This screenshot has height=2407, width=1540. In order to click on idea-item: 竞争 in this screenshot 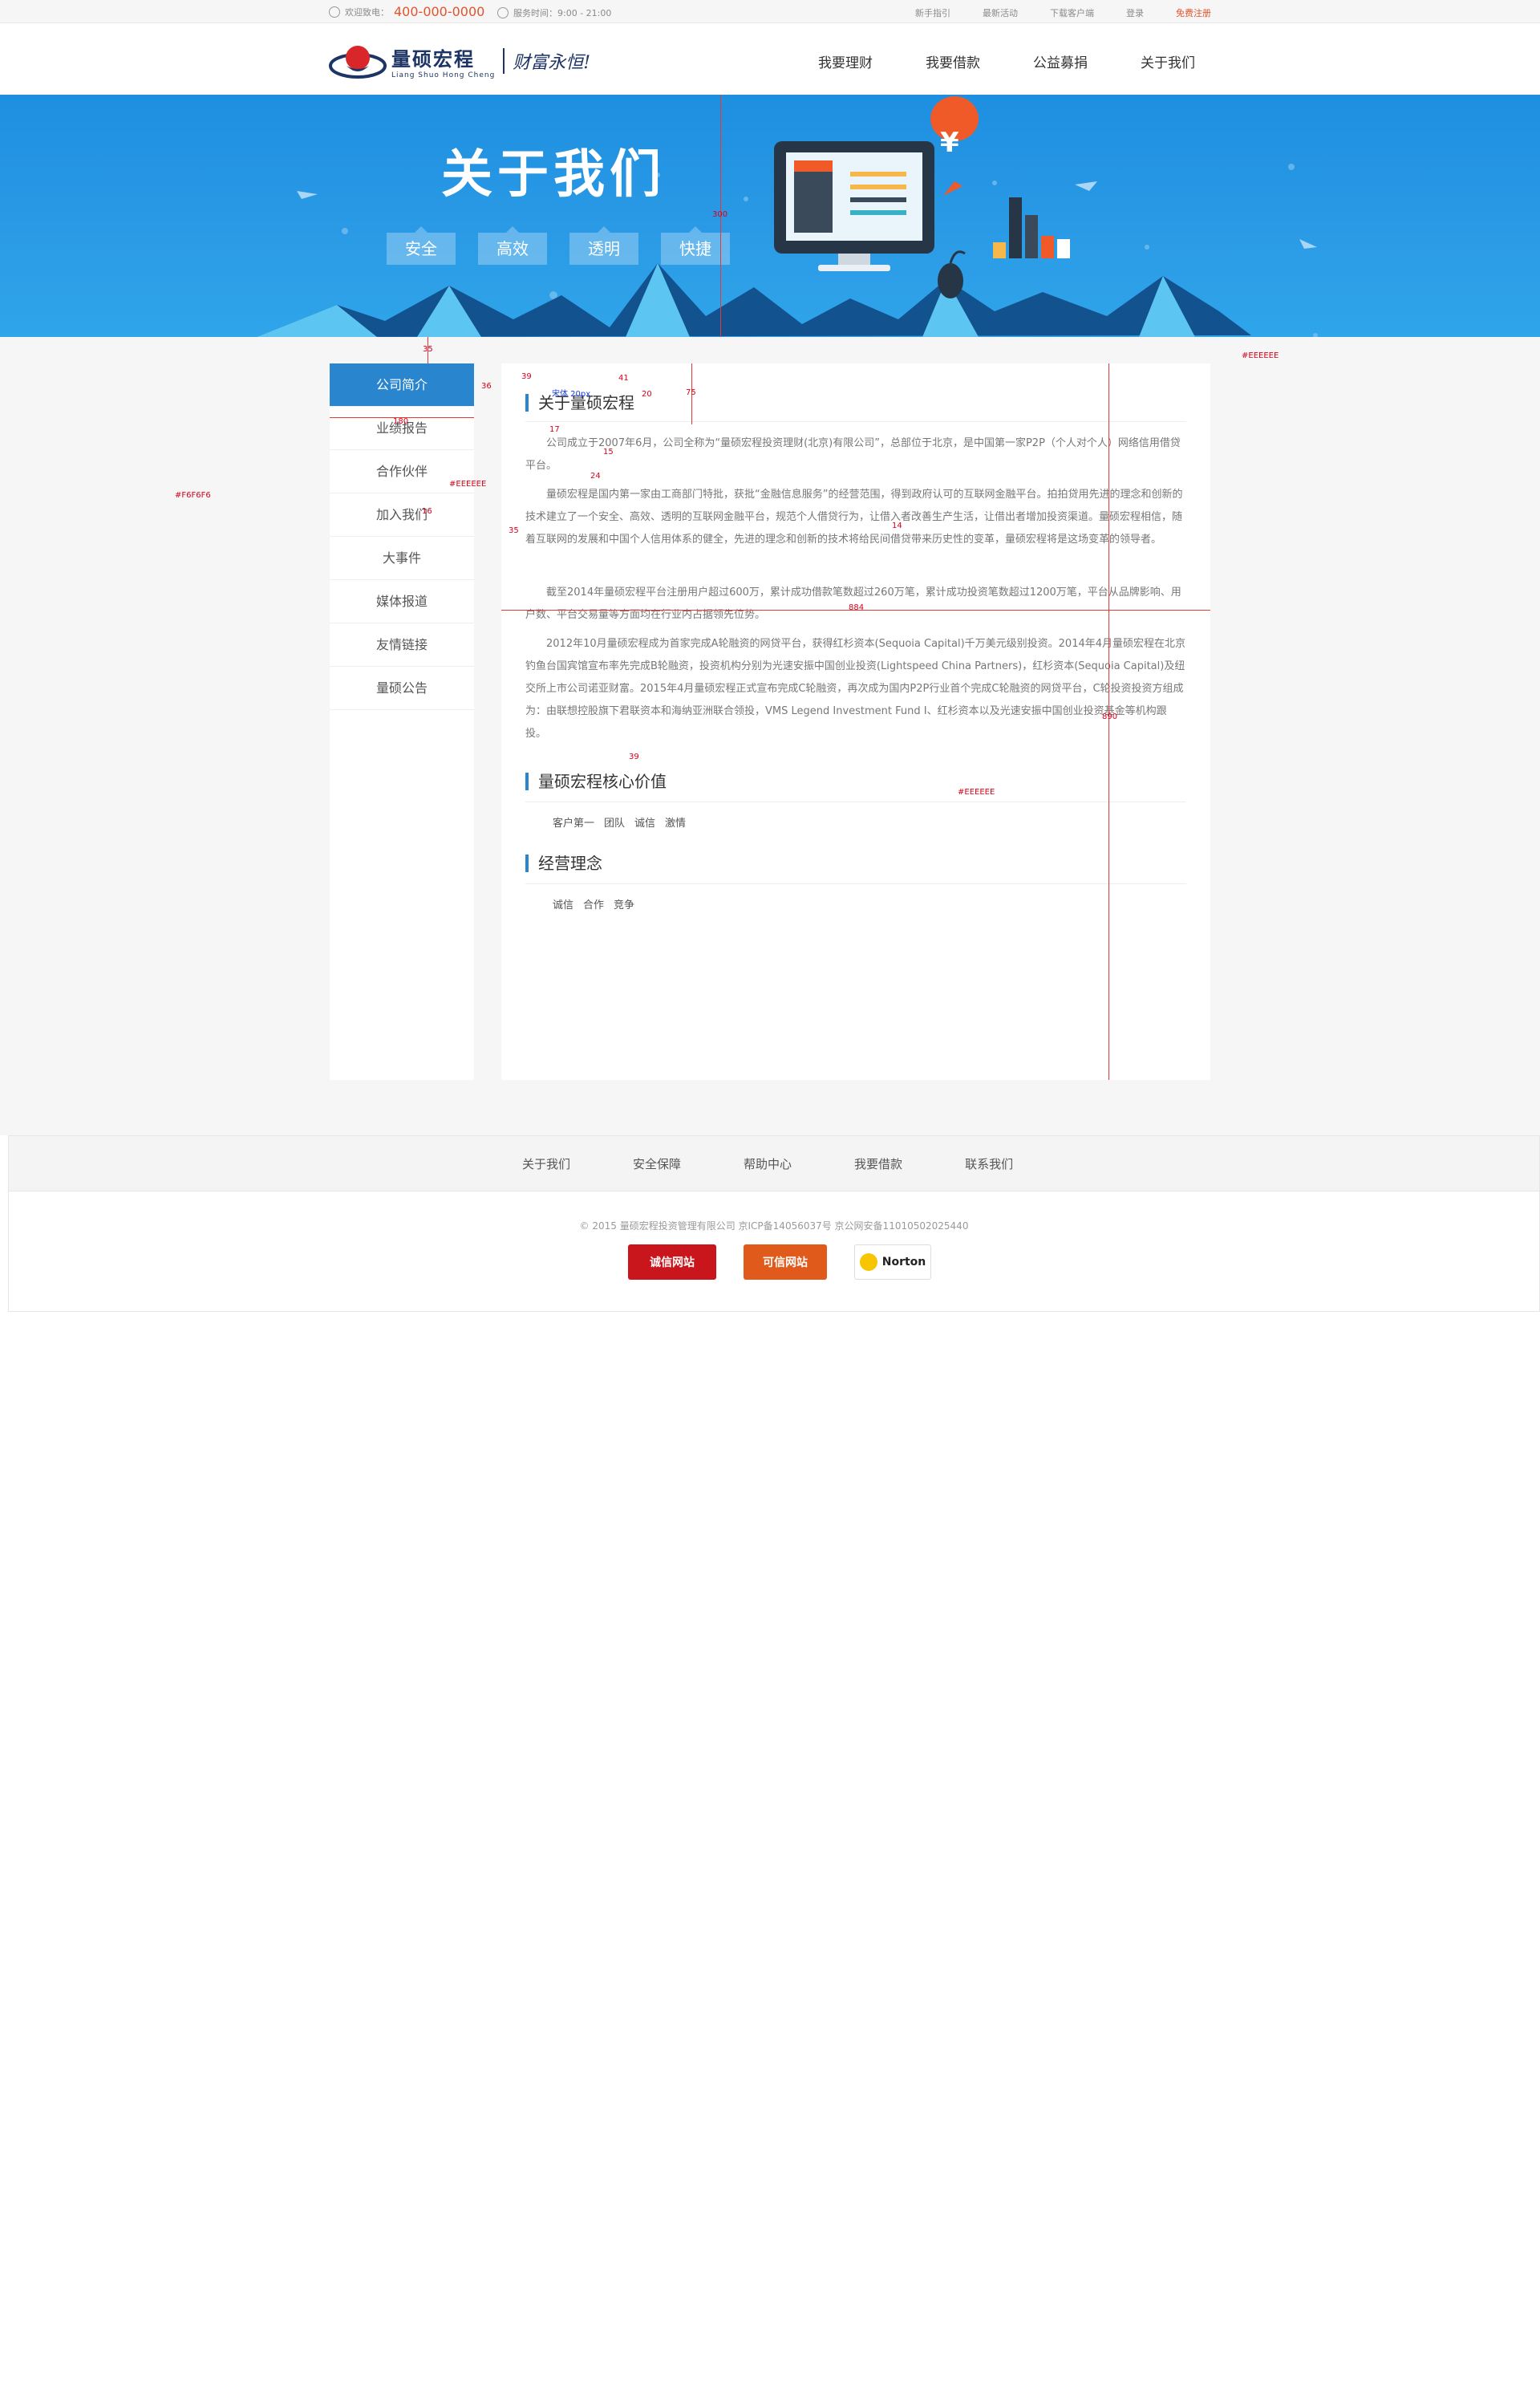, I will do `click(624, 905)`.